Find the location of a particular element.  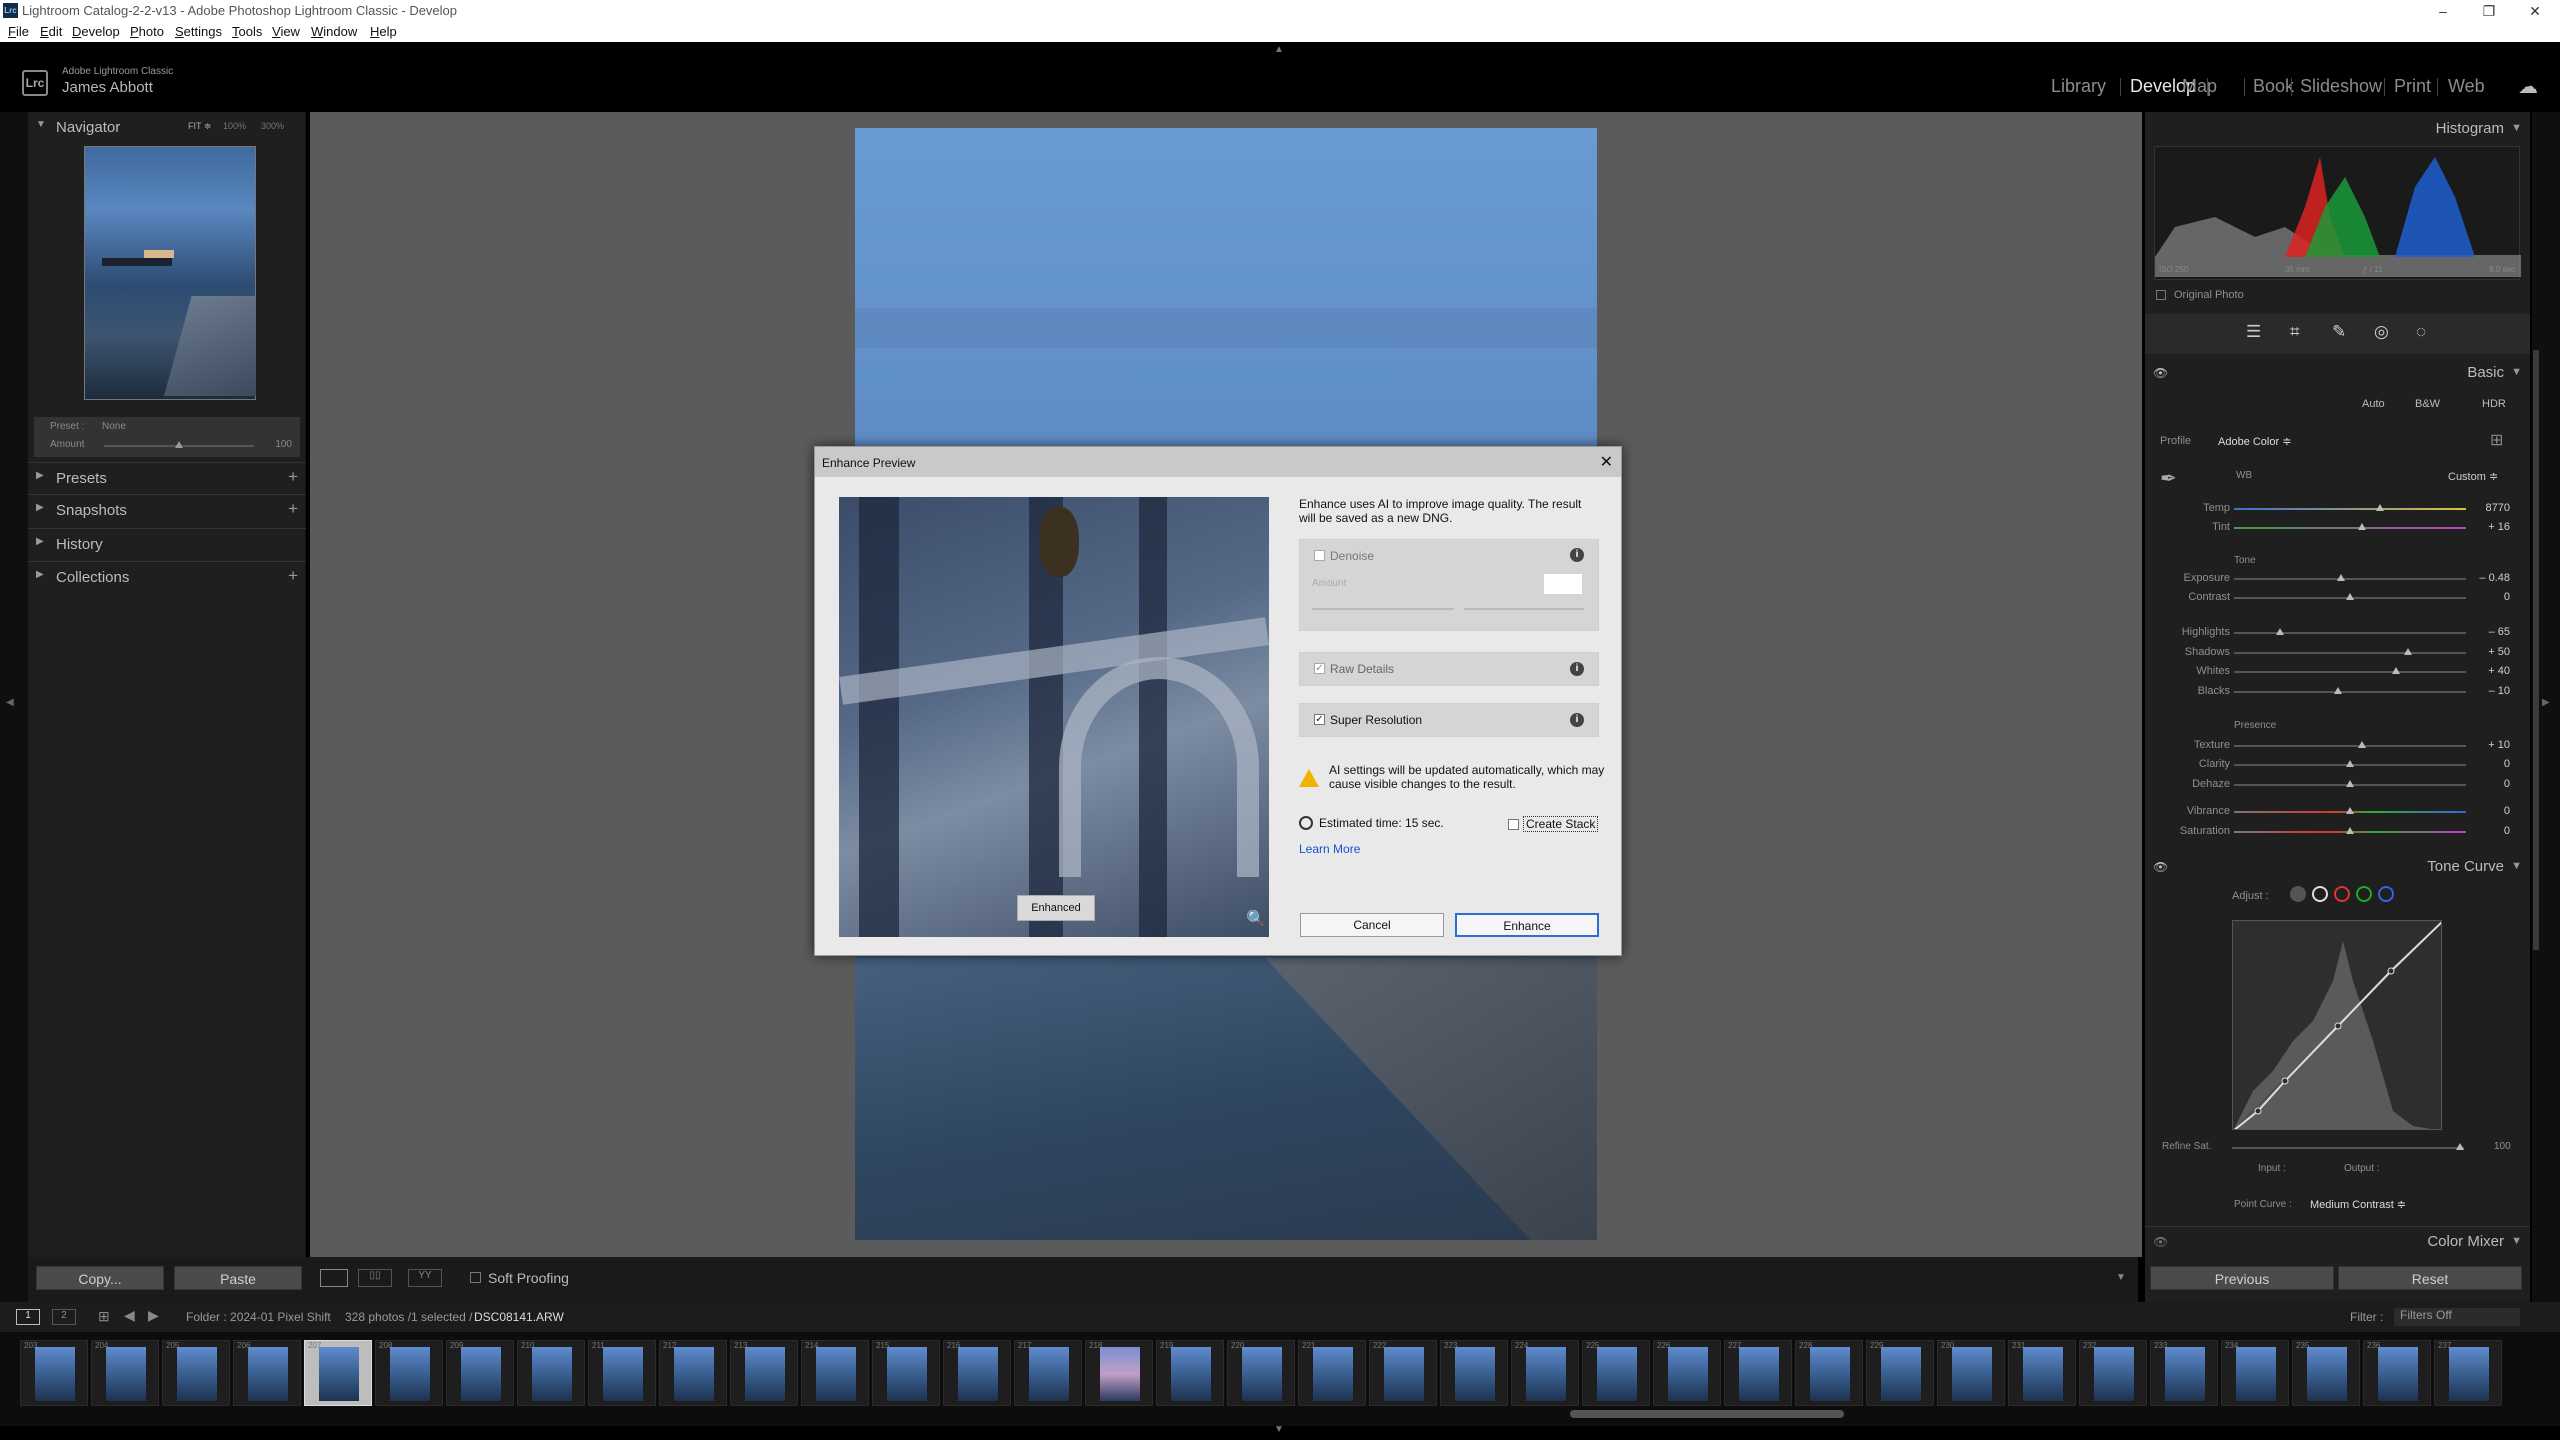

point-curve-select: Medium Contrast ≑ is located at coordinates (2358, 1204).